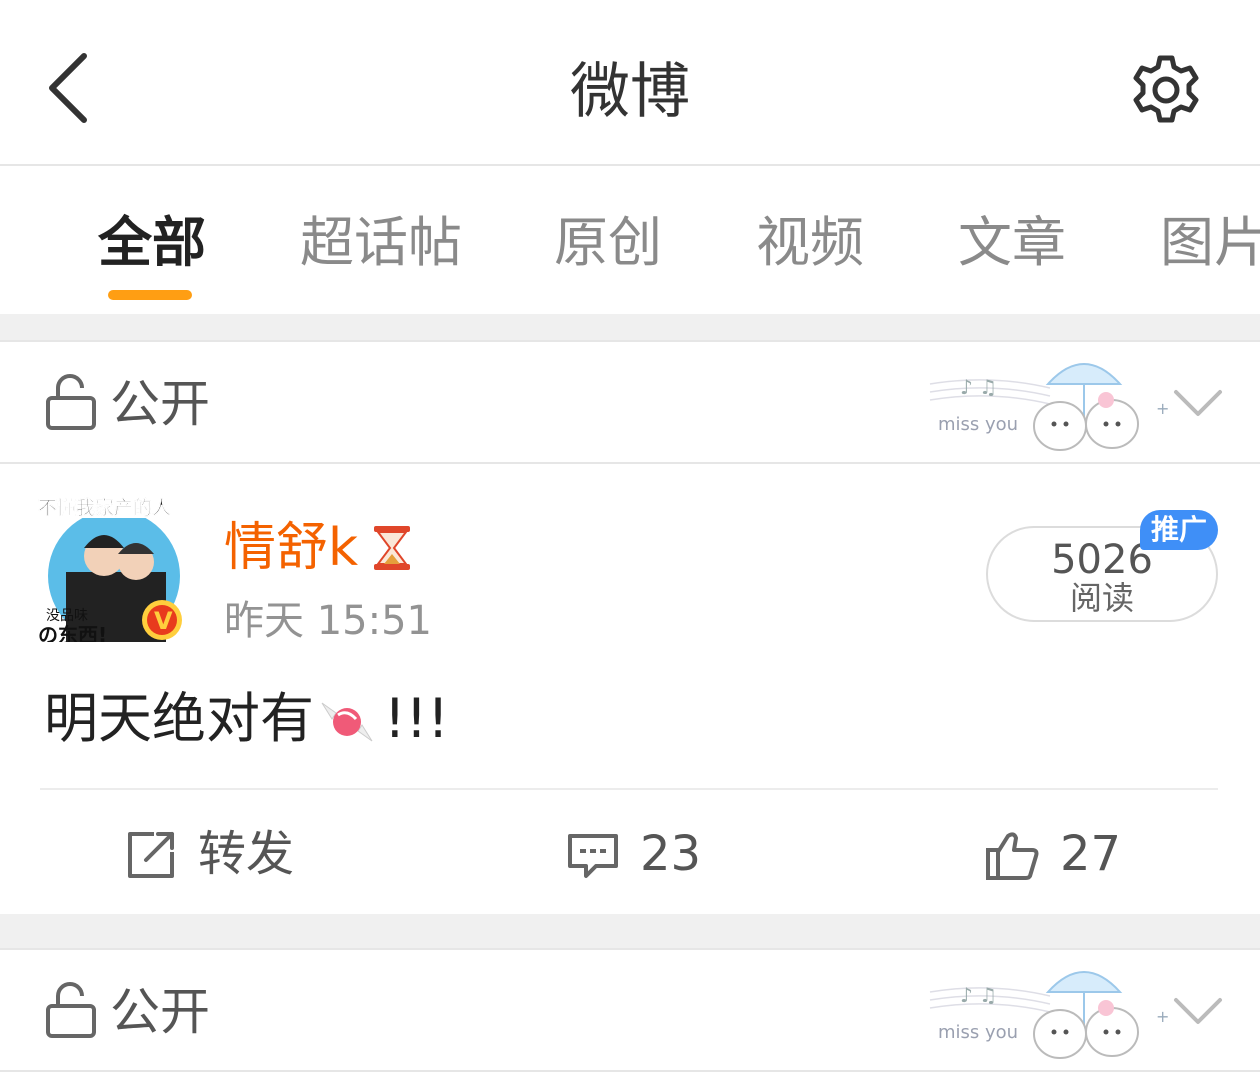  I want to click on post-content: 明天绝对有 !!!, so click(246, 719).